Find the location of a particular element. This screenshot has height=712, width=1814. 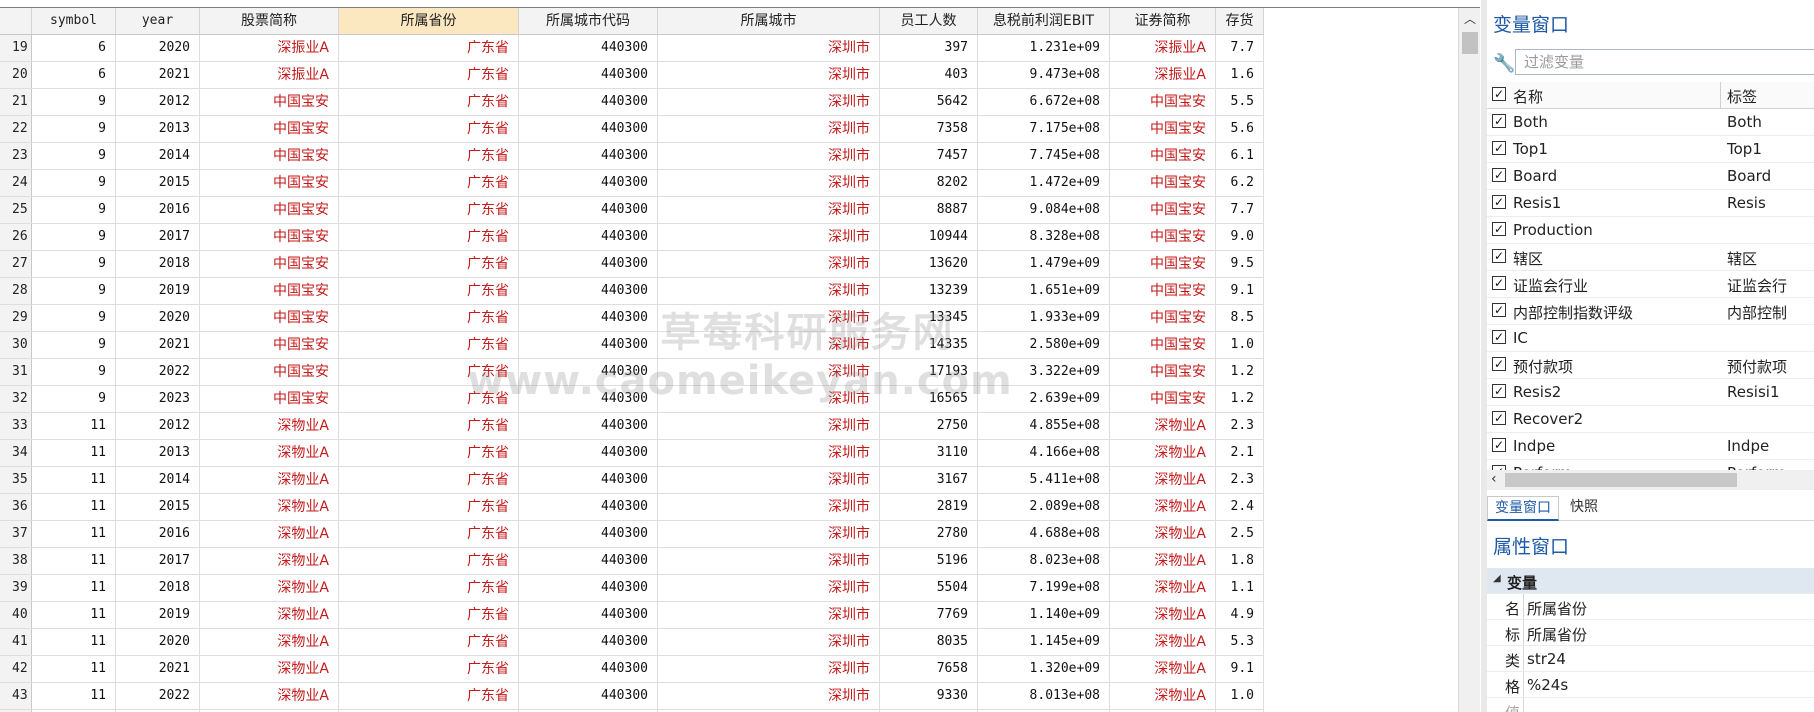

cell-inv: 1.0 is located at coordinates (1240, 696).